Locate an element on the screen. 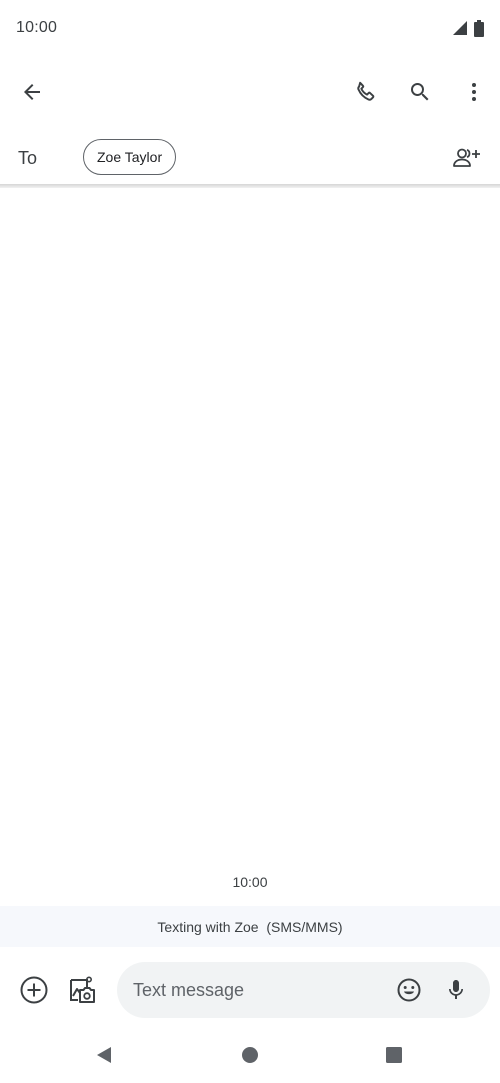  voice-input-button is located at coordinates (456, 990).